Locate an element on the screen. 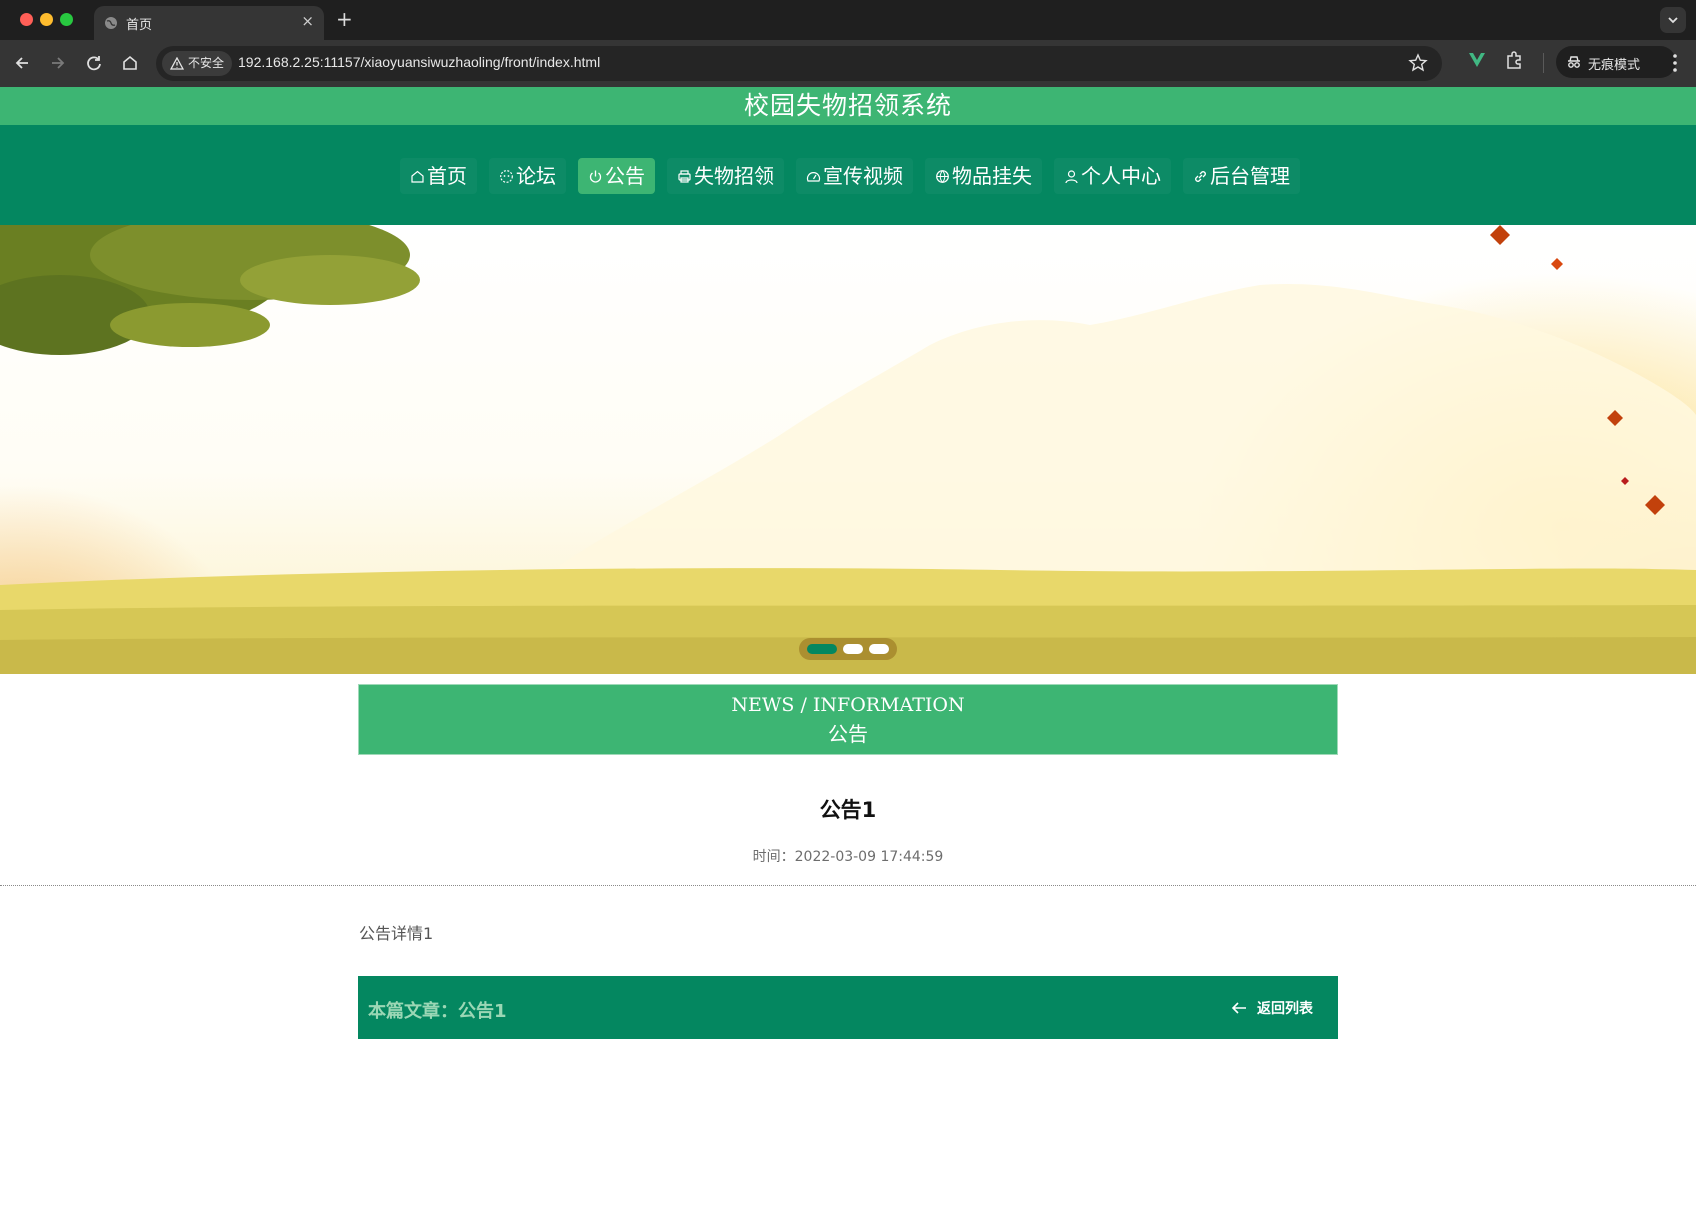  arrow-left-icon is located at coordinates (1238, 1008).